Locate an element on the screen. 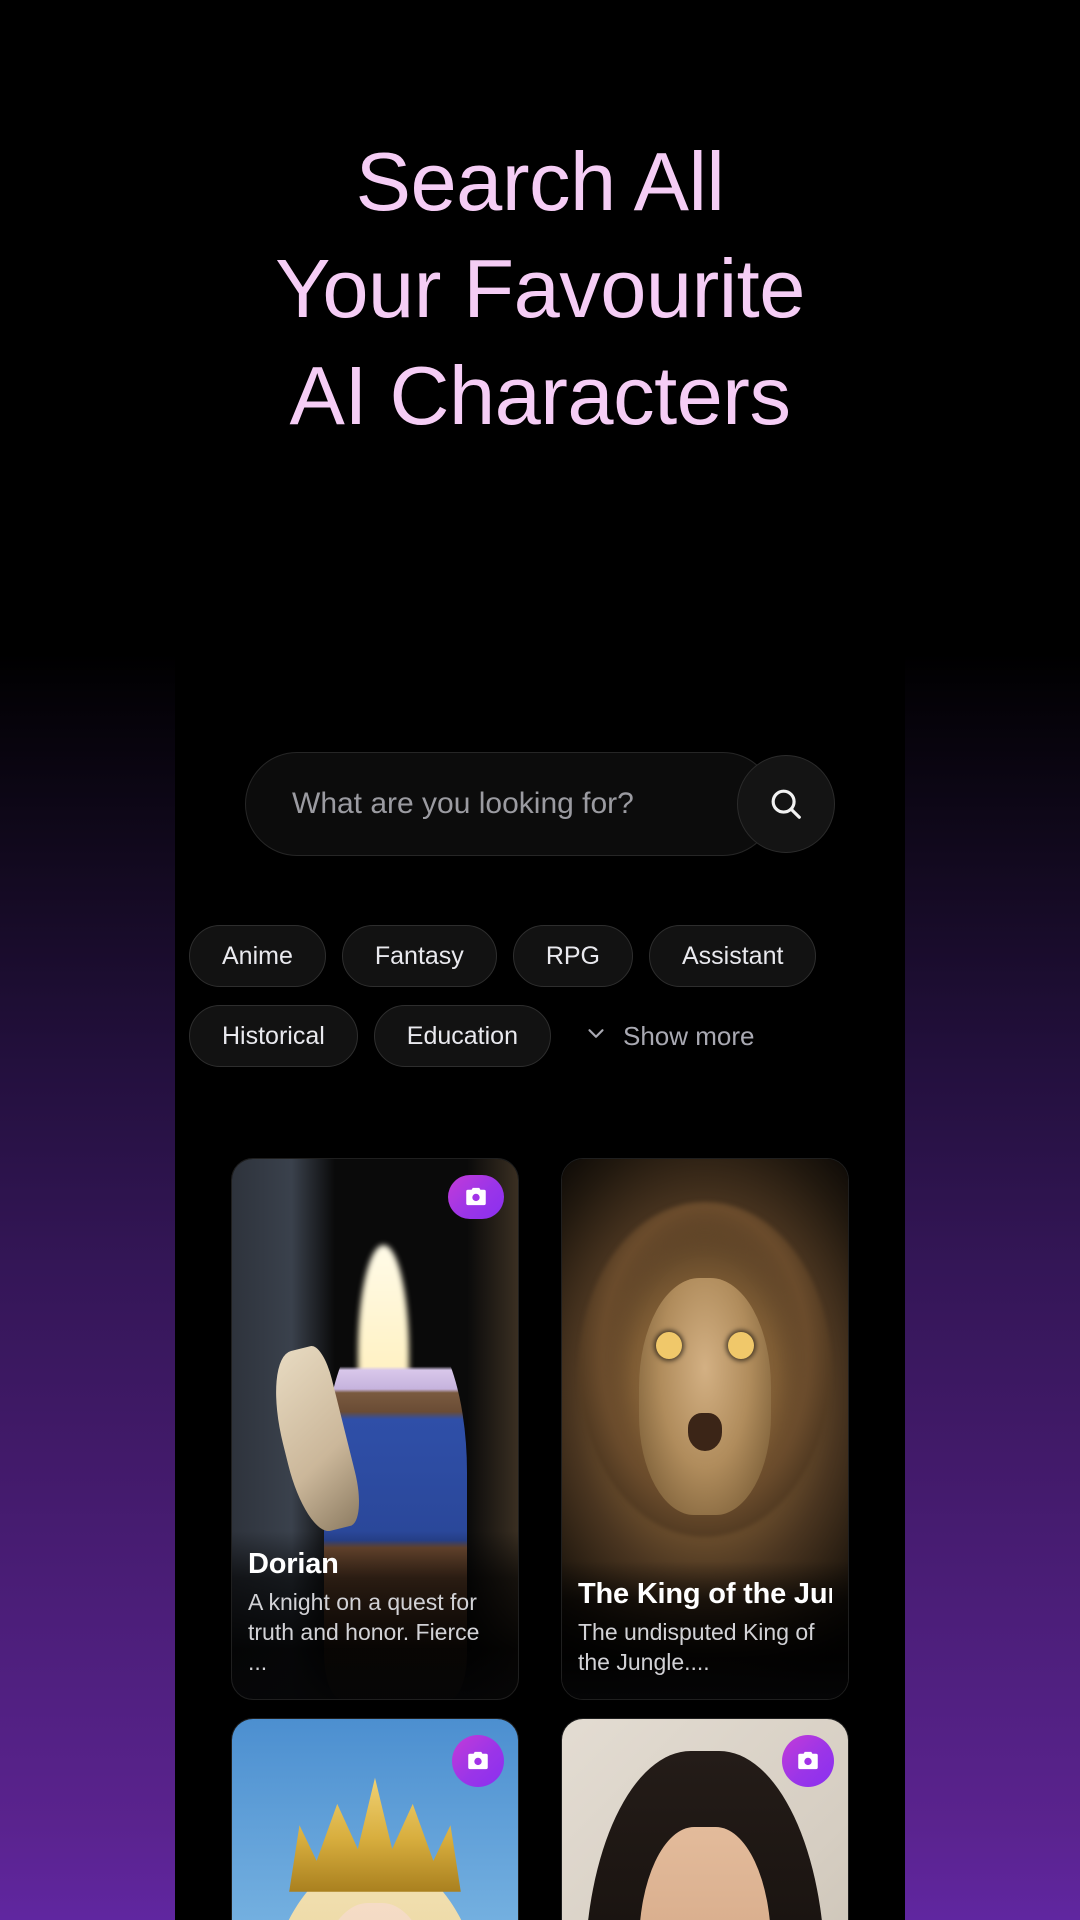 Image resolution: width=1080 pixels, height=1920 pixels. search-input is located at coordinates (510, 804).